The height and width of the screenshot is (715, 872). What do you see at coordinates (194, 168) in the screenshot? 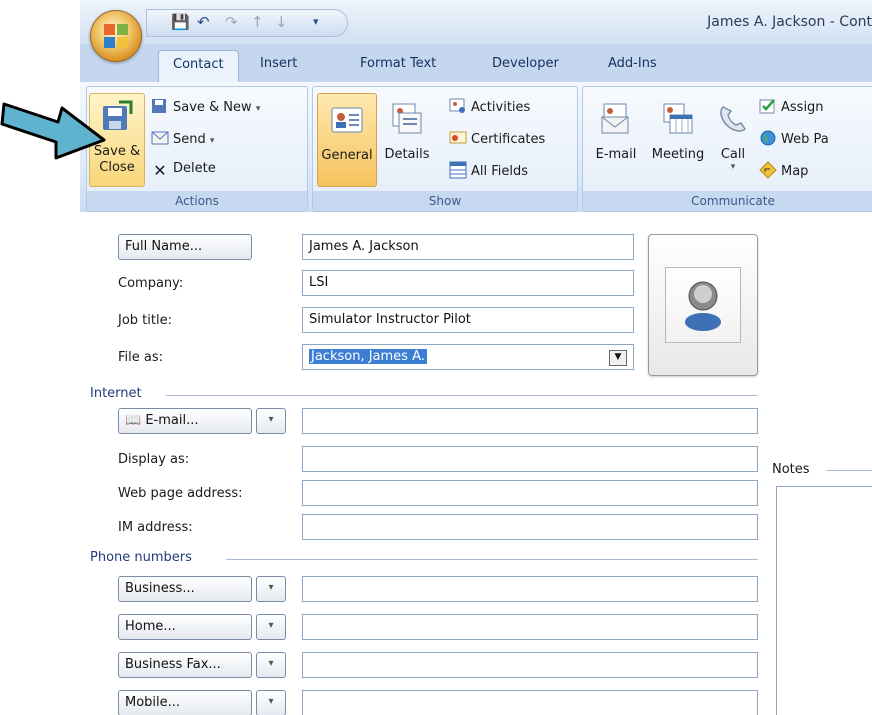
I see `delete-label: Delete` at bounding box center [194, 168].